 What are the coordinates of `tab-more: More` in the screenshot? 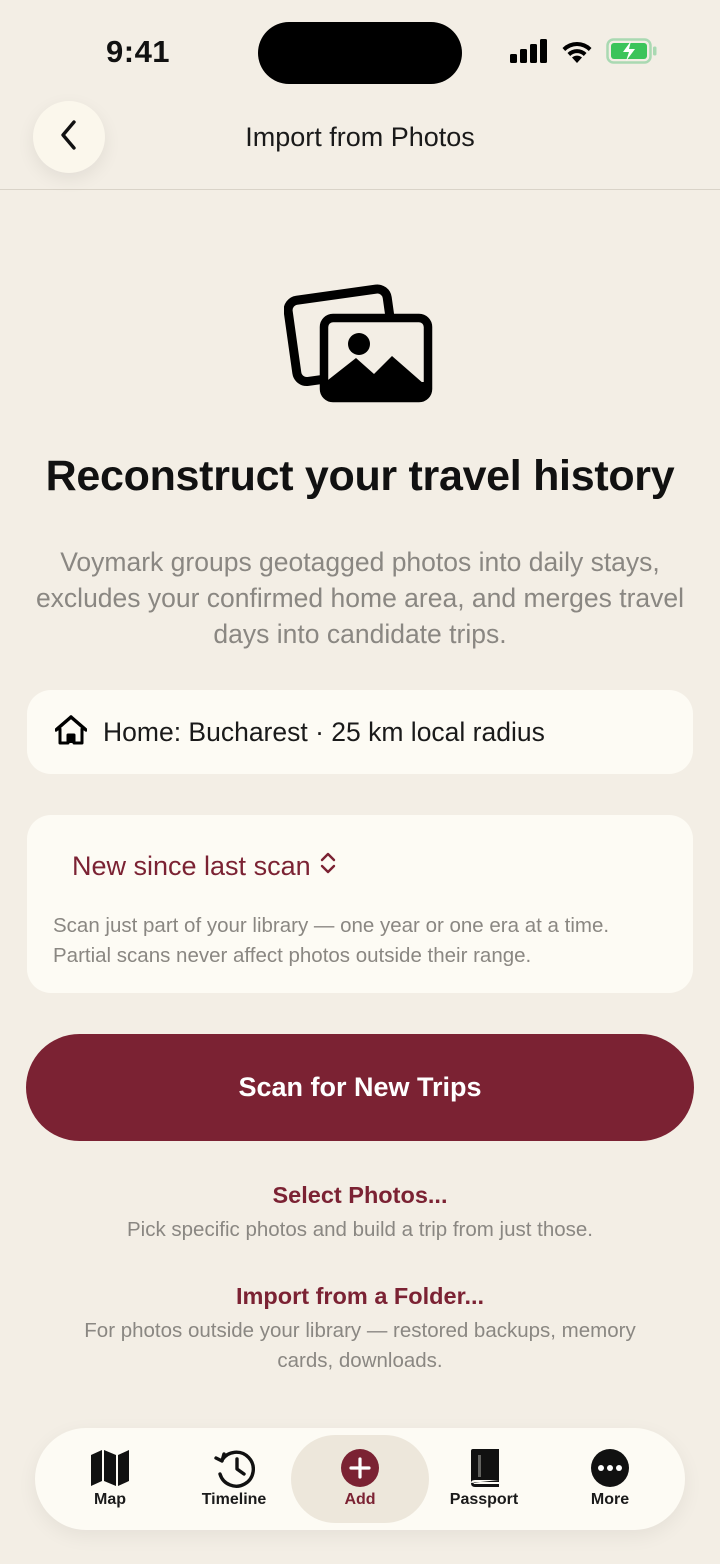 It's located at (610, 1479).